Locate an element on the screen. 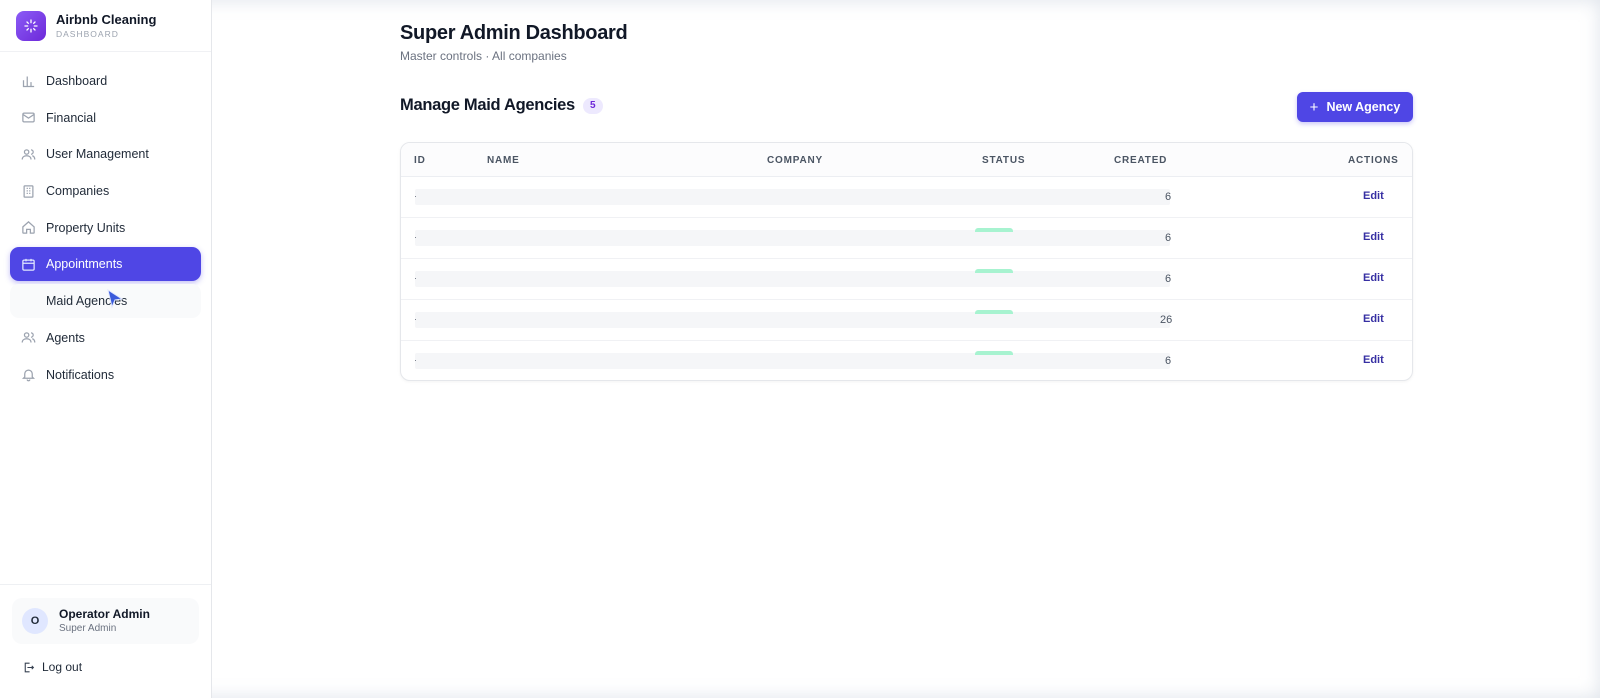 This screenshot has height=698, width=1600. brand: Airbnb Cleaning DASHBOARD is located at coordinates (105, 26).